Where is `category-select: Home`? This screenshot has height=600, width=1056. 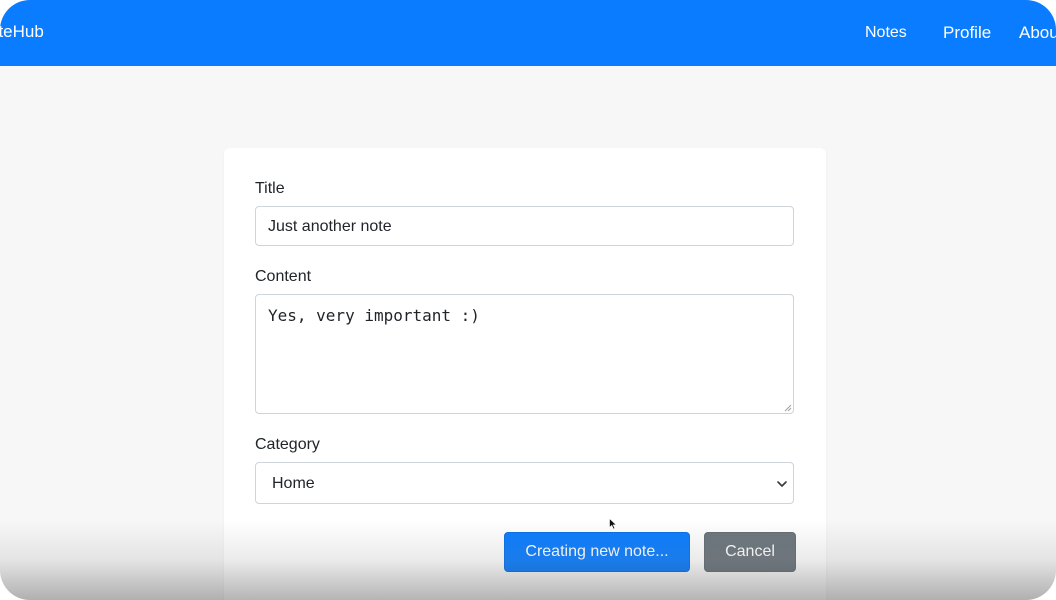
category-select: Home is located at coordinates (524, 483).